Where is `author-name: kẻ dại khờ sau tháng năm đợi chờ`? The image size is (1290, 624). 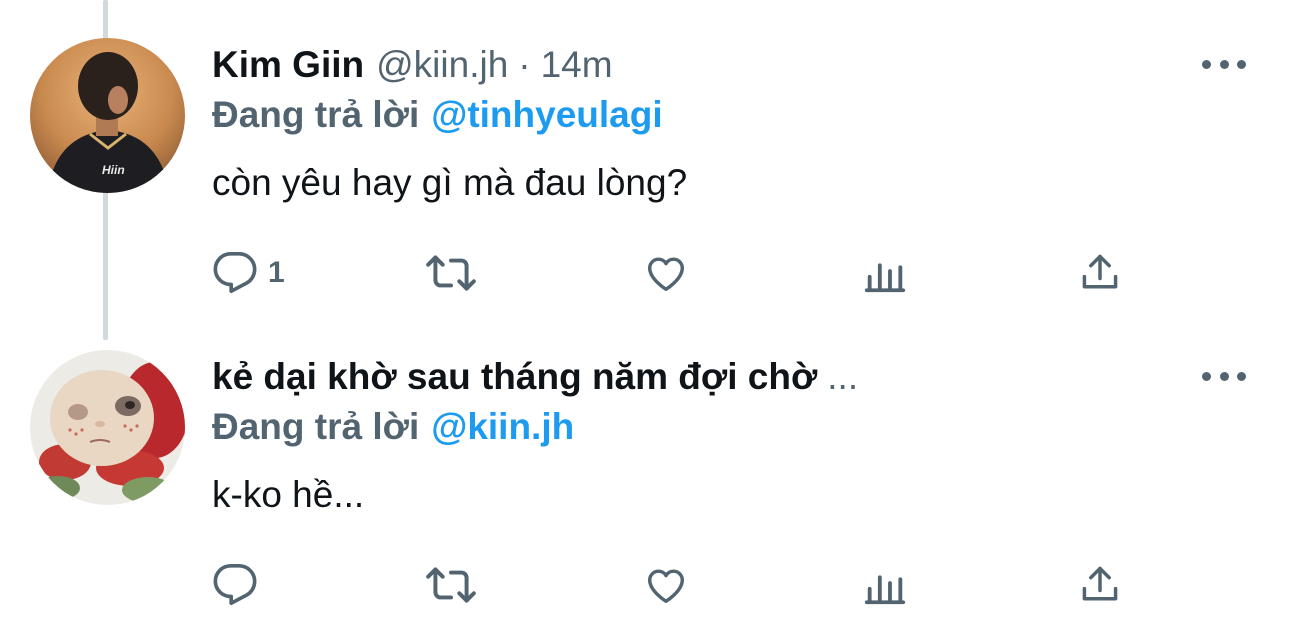
author-name: kẻ dại khờ sau tháng năm đợi chờ is located at coordinates (514, 377).